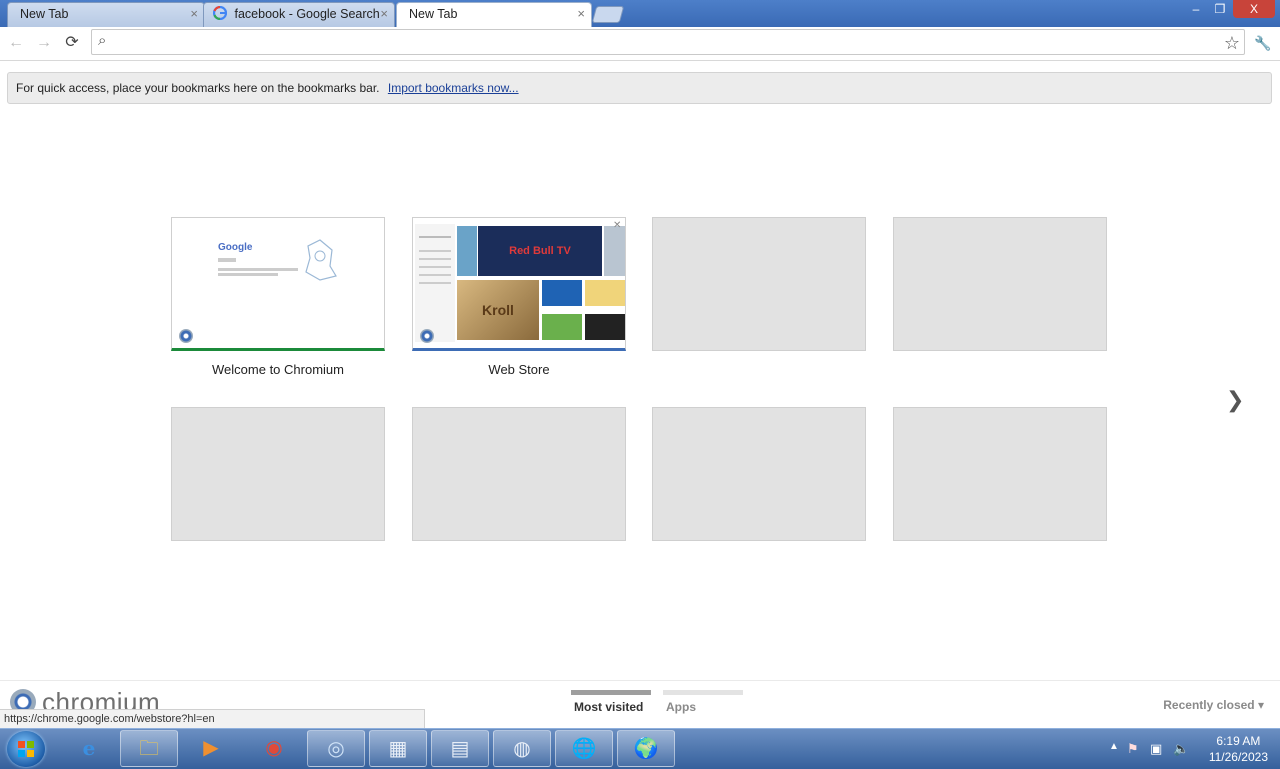  I want to click on robot-illustration-icon, so click(321, 260).